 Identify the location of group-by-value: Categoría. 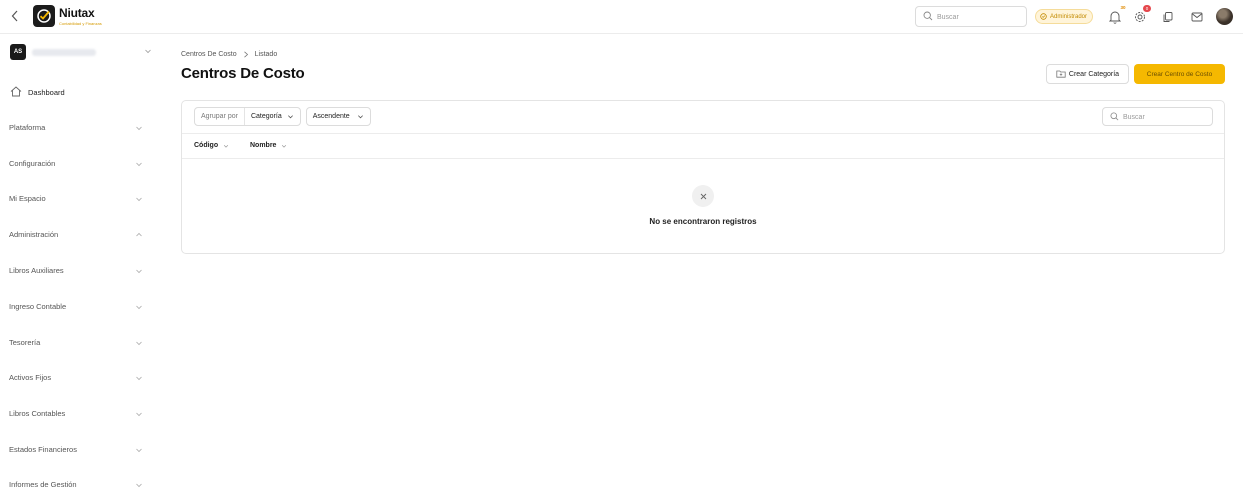
(266, 116).